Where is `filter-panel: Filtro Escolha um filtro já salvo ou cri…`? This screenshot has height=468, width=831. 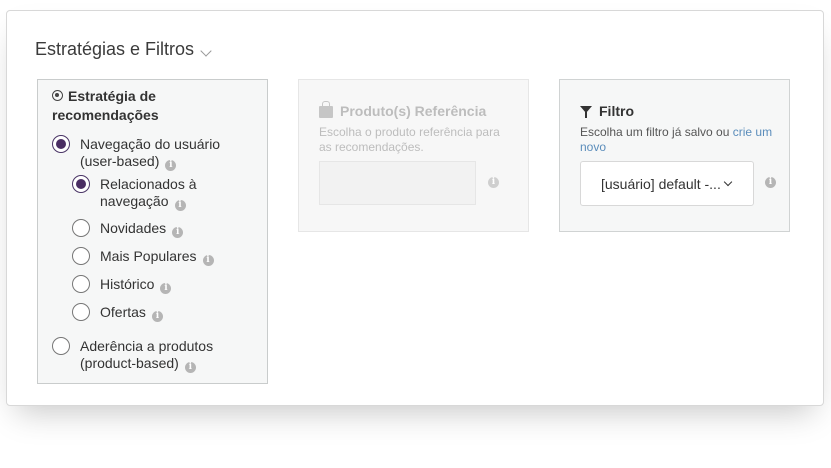 filter-panel: Filtro Escolha um filtro já salvo ou cri… is located at coordinates (674, 155).